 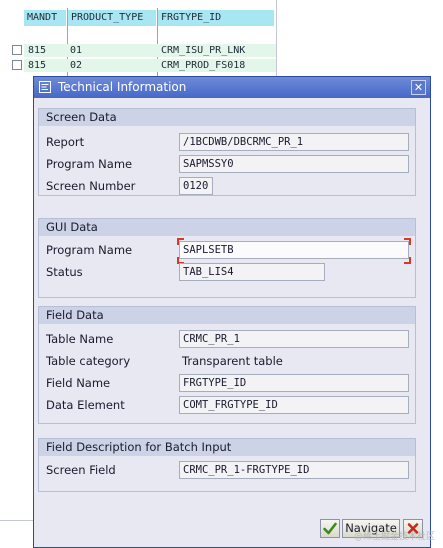 What do you see at coordinates (89, 164) in the screenshot?
I see `label-program-name: Program Name` at bounding box center [89, 164].